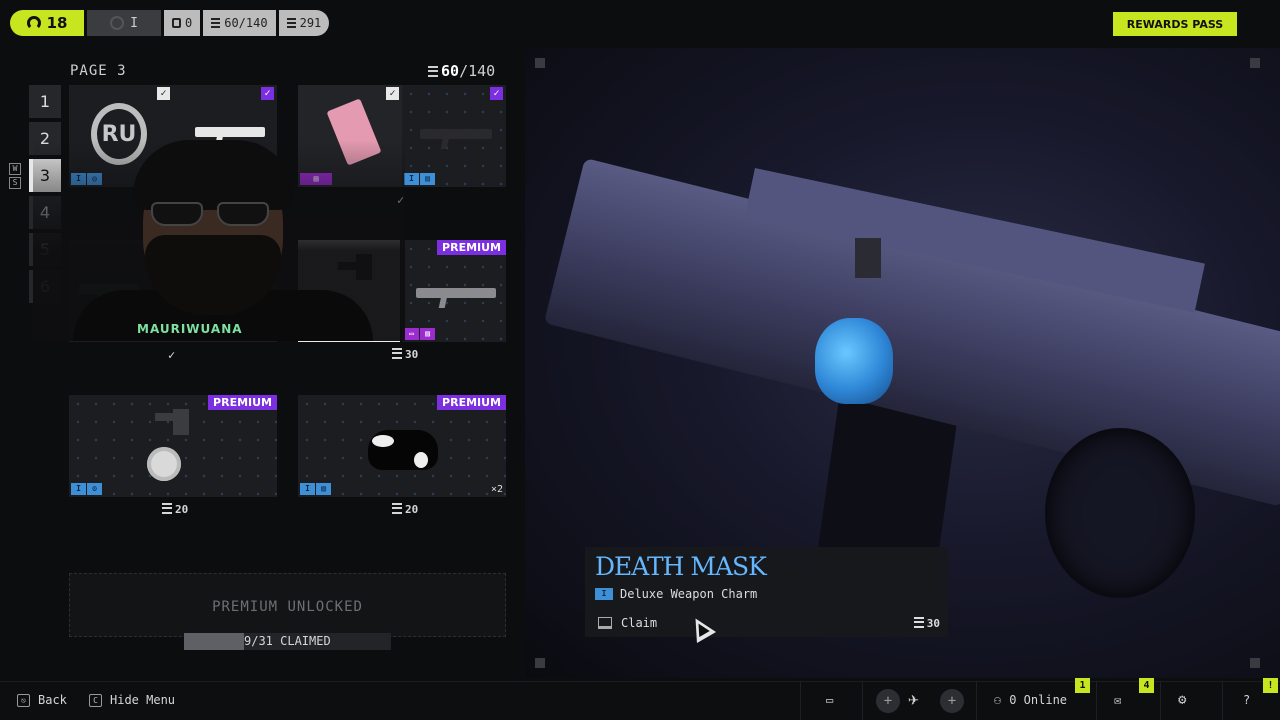 The width and height of the screenshot is (1280, 720). I want to click on claimed-progress-fill, so click(214, 641).